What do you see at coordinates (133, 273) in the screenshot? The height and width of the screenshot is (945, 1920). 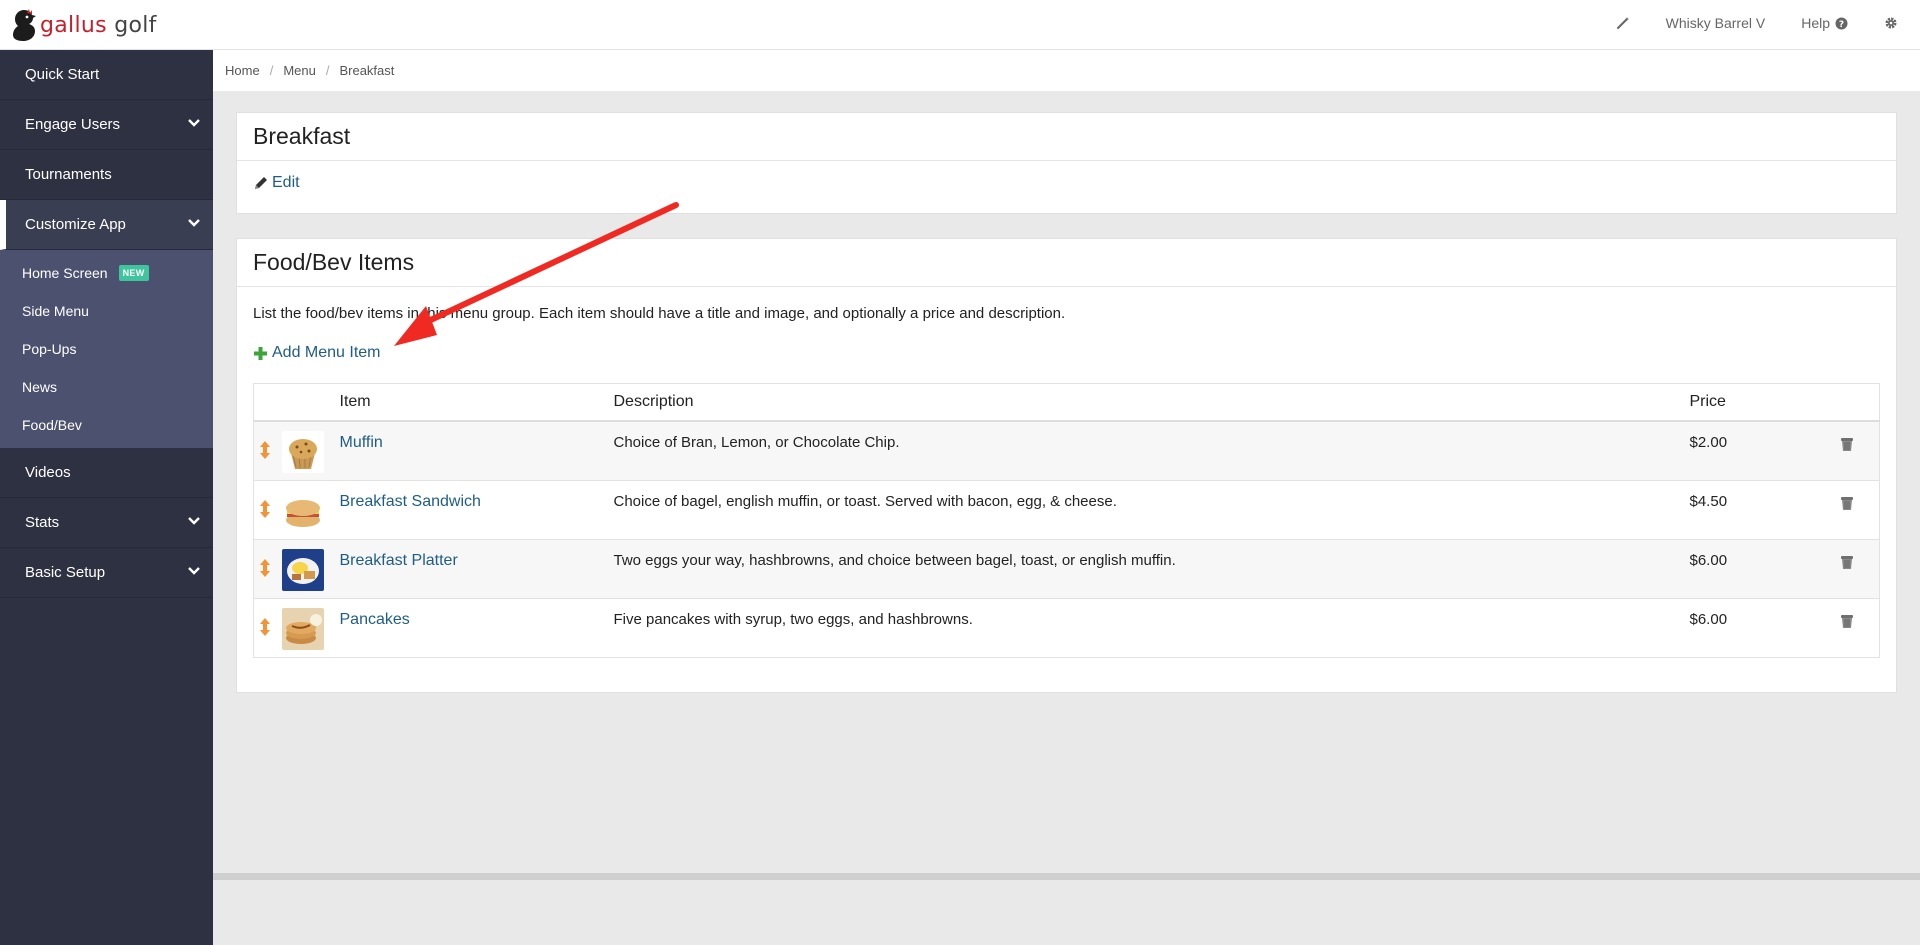 I see `new-badge: NEW` at bounding box center [133, 273].